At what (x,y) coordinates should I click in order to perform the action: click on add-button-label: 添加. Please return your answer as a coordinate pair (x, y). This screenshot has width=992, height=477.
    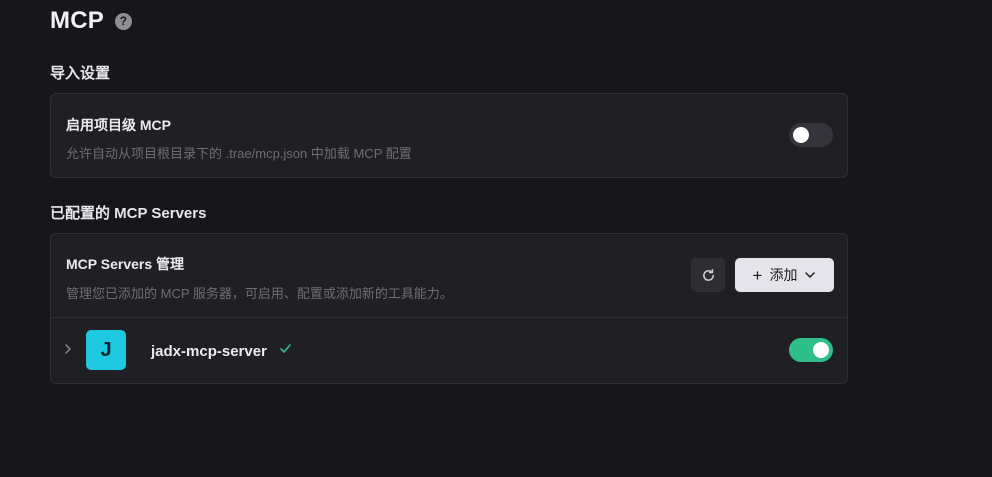
    Looking at the image, I should click on (783, 275).